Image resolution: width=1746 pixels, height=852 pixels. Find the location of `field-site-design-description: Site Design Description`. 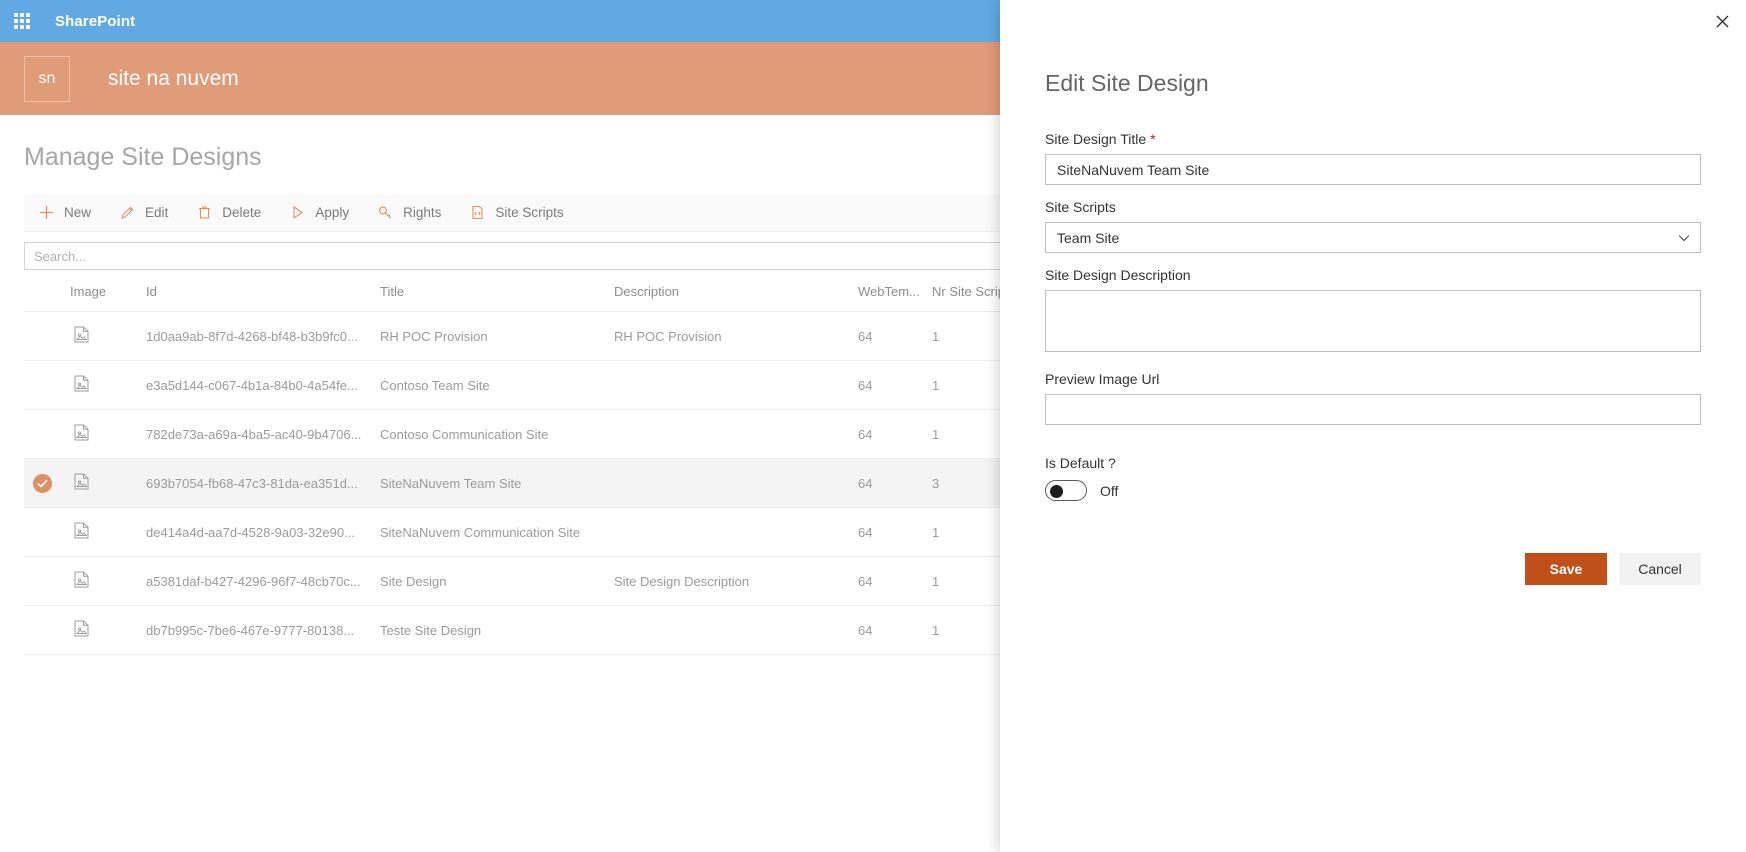

field-site-design-description: Site Design Description is located at coordinates (1373, 312).